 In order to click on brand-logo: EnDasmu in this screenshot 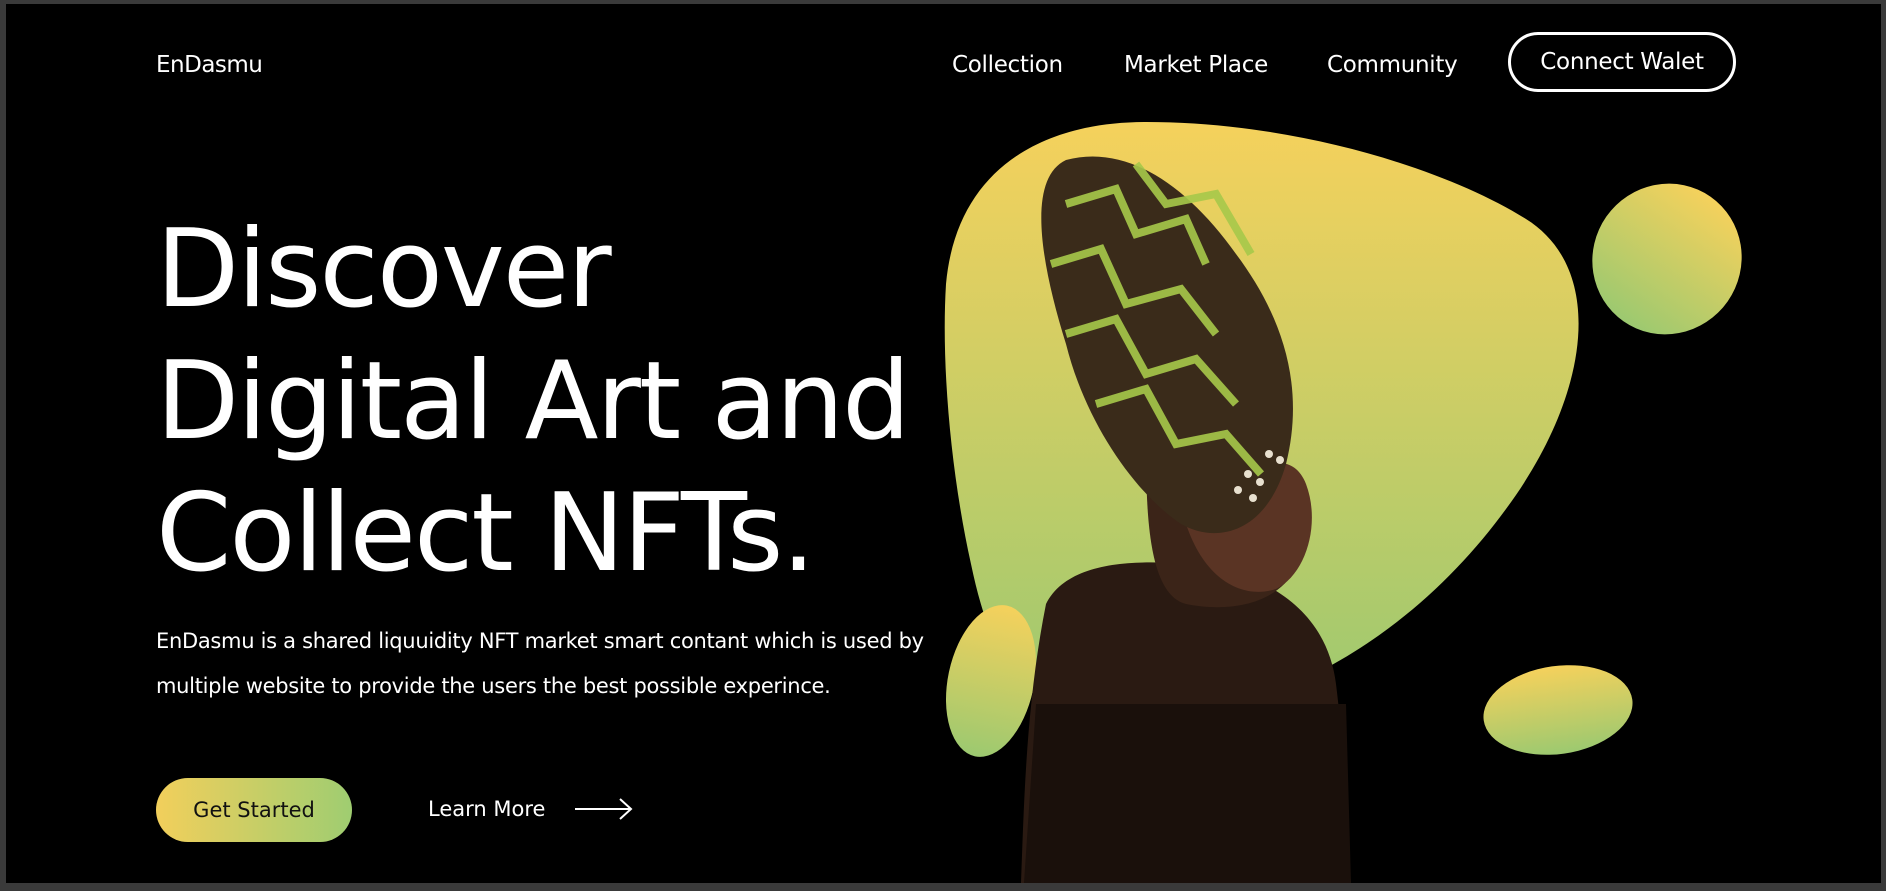, I will do `click(209, 65)`.